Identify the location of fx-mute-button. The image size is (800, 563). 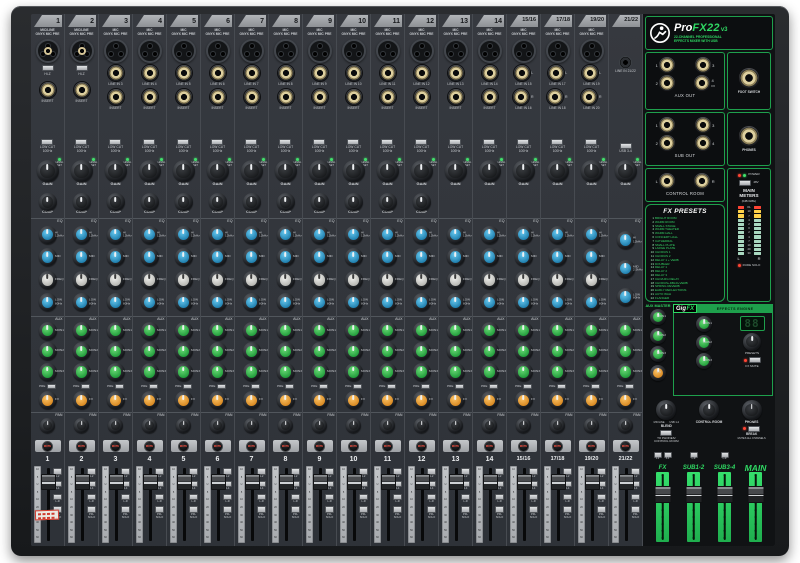
(754, 360).